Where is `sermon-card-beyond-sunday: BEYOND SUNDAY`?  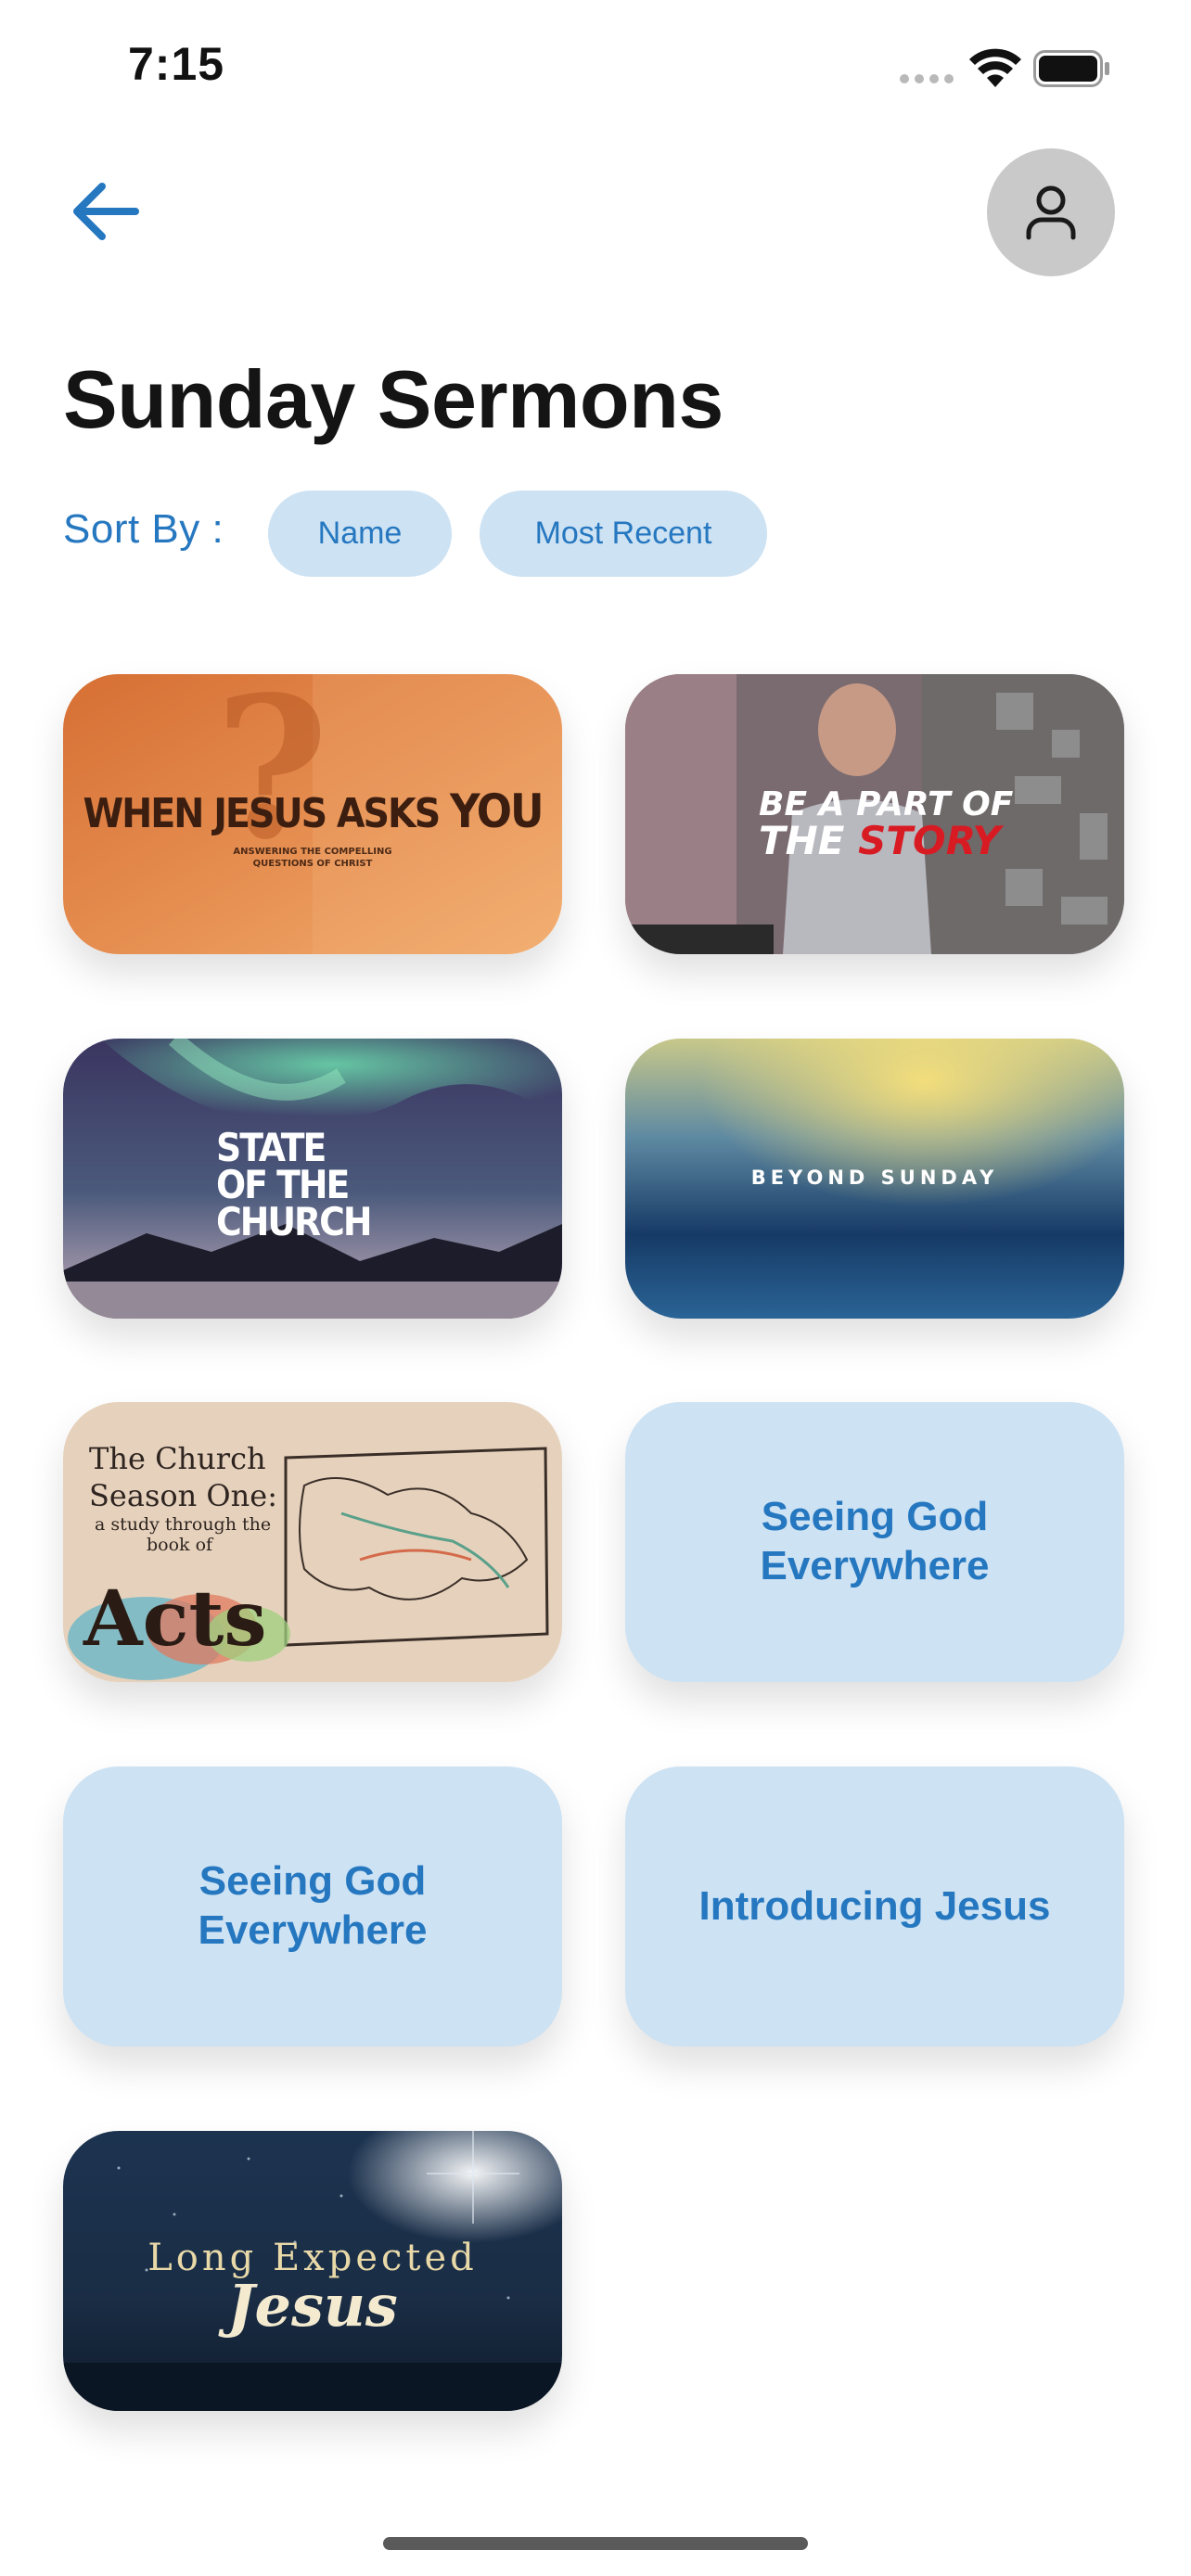
sermon-card-beyond-sunday: BEYOND SUNDAY is located at coordinates (874, 1179).